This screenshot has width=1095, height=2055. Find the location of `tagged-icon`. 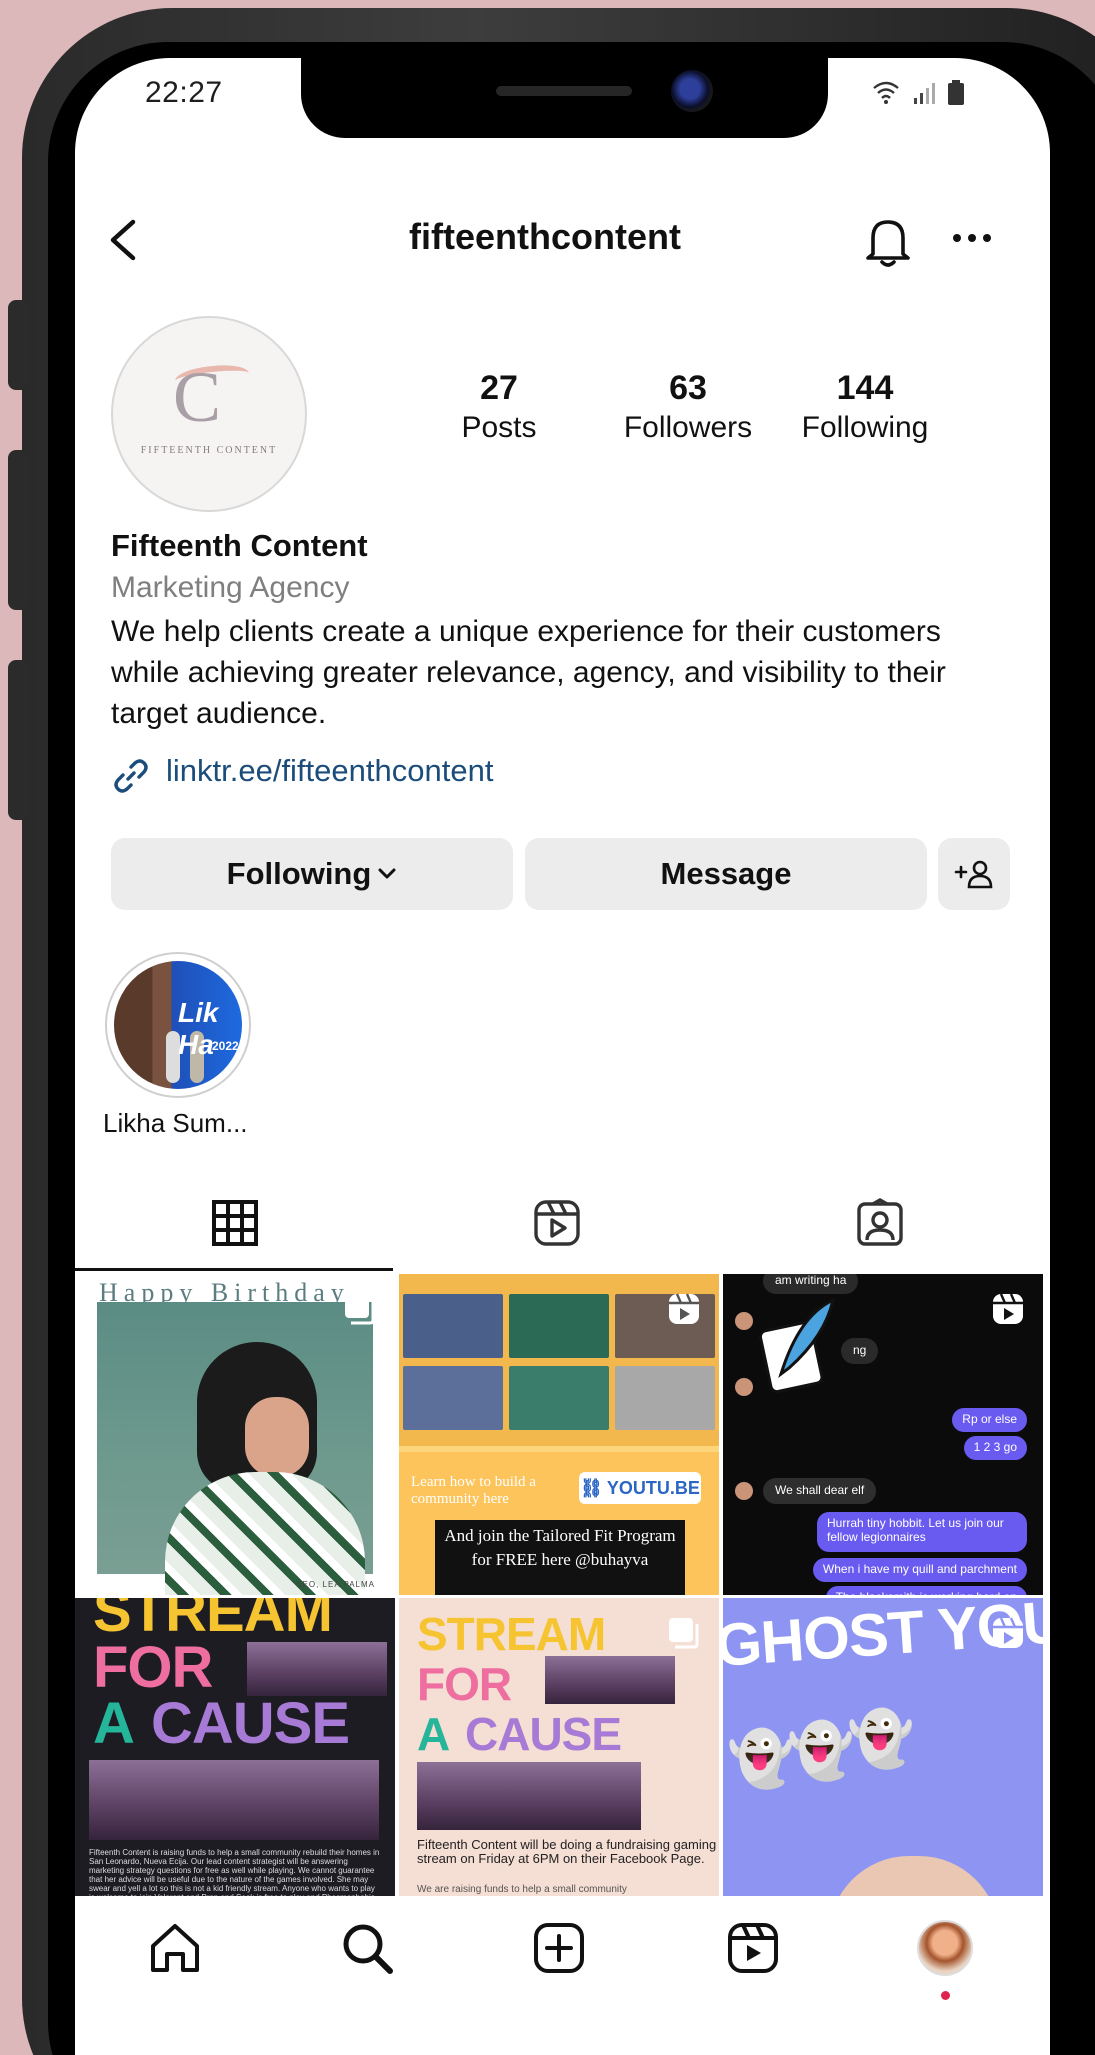

tagged-icon is located at coordinates (880, 1223).